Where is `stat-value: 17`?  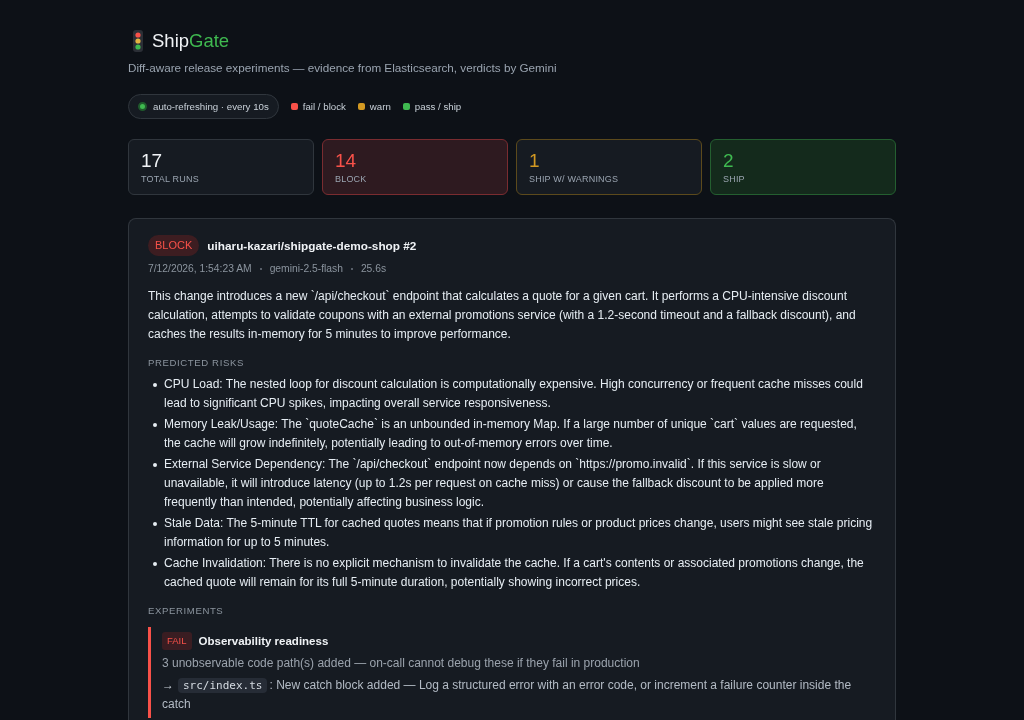
stat-value: 17 is located at coordinates (152, 161).